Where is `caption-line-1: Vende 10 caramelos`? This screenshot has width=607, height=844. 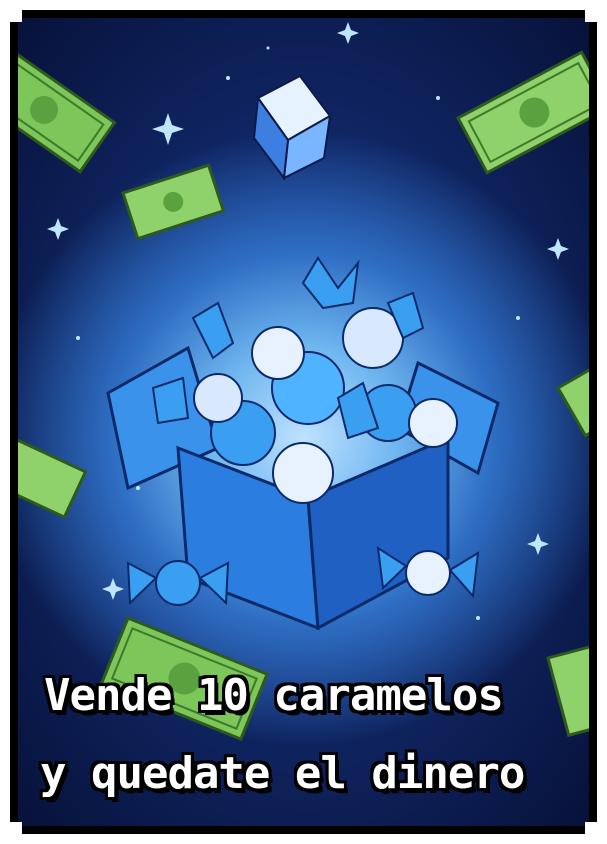 caption-line-1: Vende 10 caramelos is located at coordinates (273, 695).